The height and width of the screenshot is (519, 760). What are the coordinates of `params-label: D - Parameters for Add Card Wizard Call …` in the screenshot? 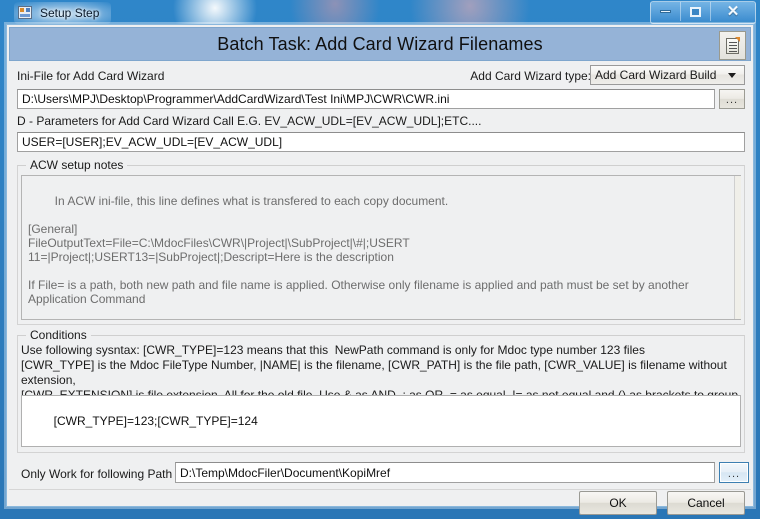 It's located at (249, 121).